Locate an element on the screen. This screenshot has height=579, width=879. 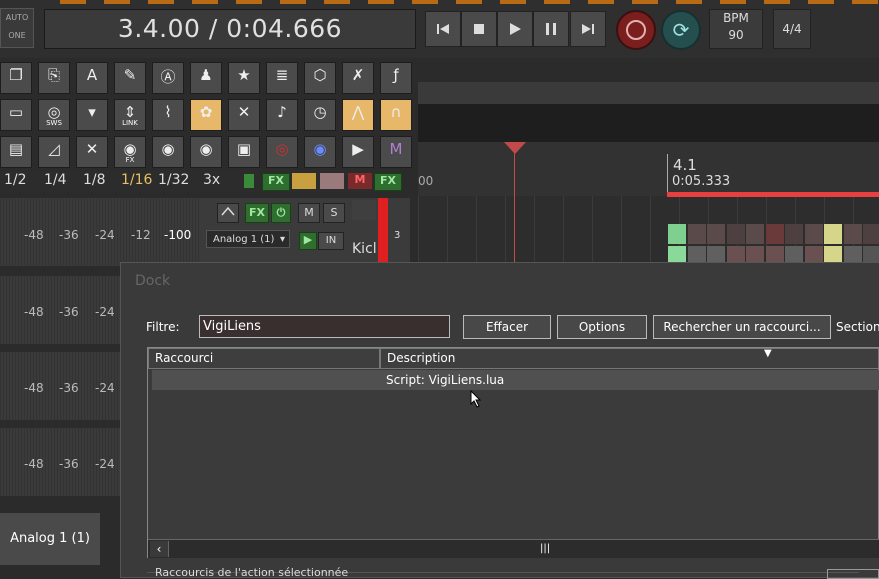
track-input-select: Analog 1 (1) ▾ is located at coordinates (248, 239).